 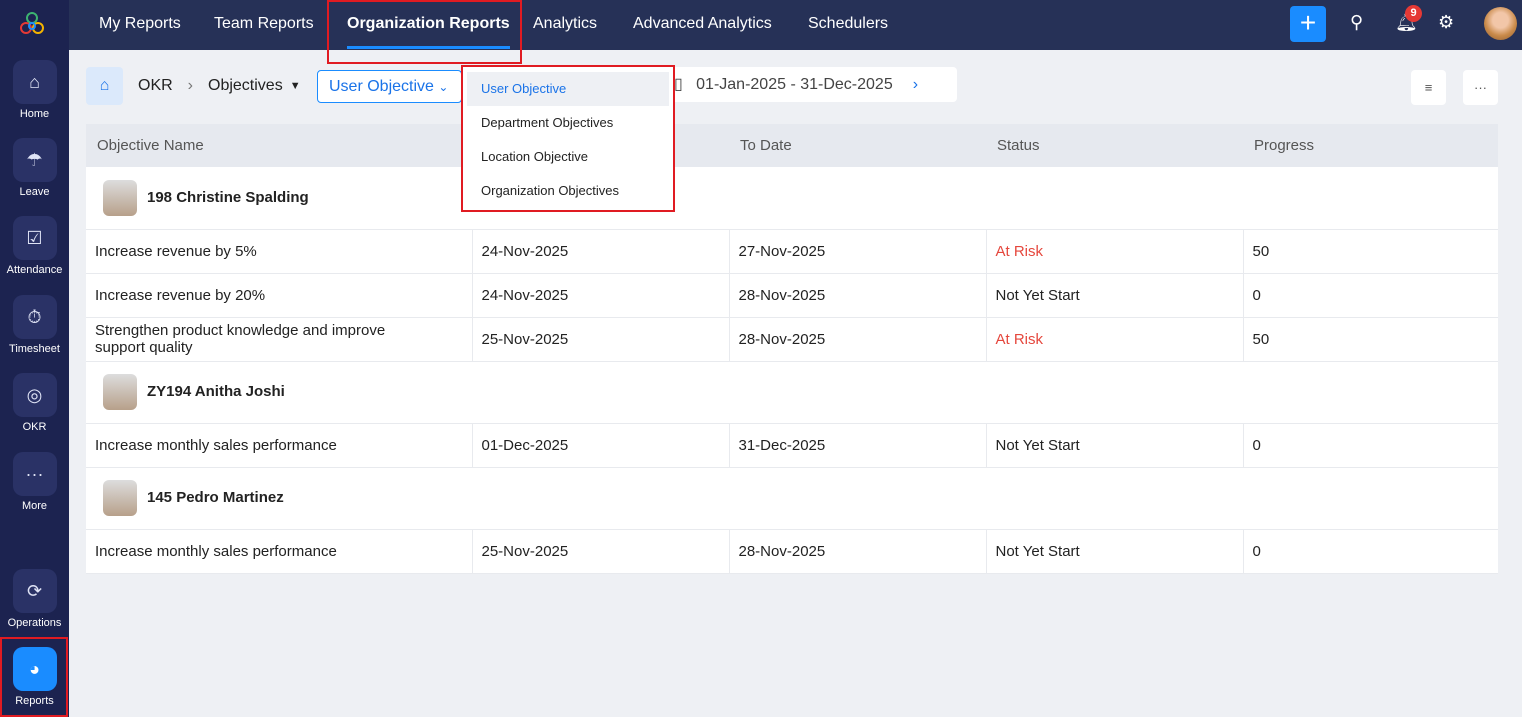 What do you see at coordinates (1428, 87) in the screenshot?
I see `filter-button: ≡` at bounding box center [1428, 87].